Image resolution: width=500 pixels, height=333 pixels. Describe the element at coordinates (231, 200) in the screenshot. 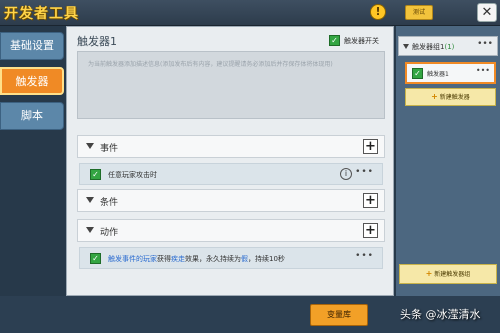

I see `section-condition: 条件 +` at that location.